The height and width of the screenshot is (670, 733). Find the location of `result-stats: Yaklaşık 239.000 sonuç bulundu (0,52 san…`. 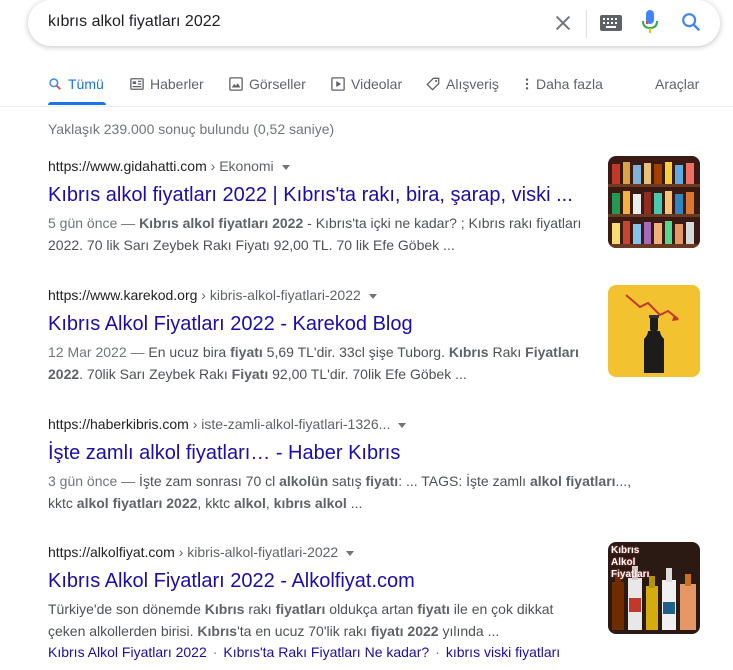

result-stats: Yaklaşık 239.000 sonuç bulundu (0,52 san… is located at coordinates (191, 129).